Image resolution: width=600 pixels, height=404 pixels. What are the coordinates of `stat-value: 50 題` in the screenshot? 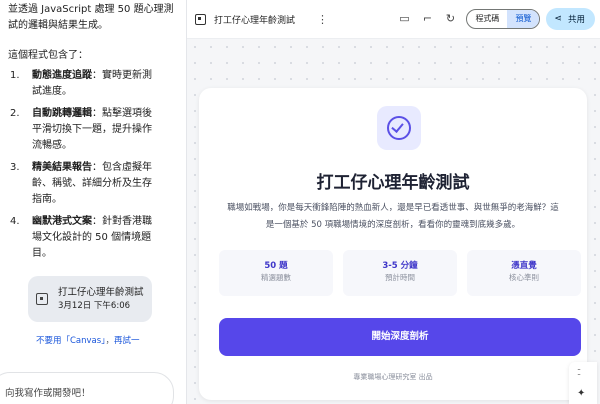 It's located at (276, 266).